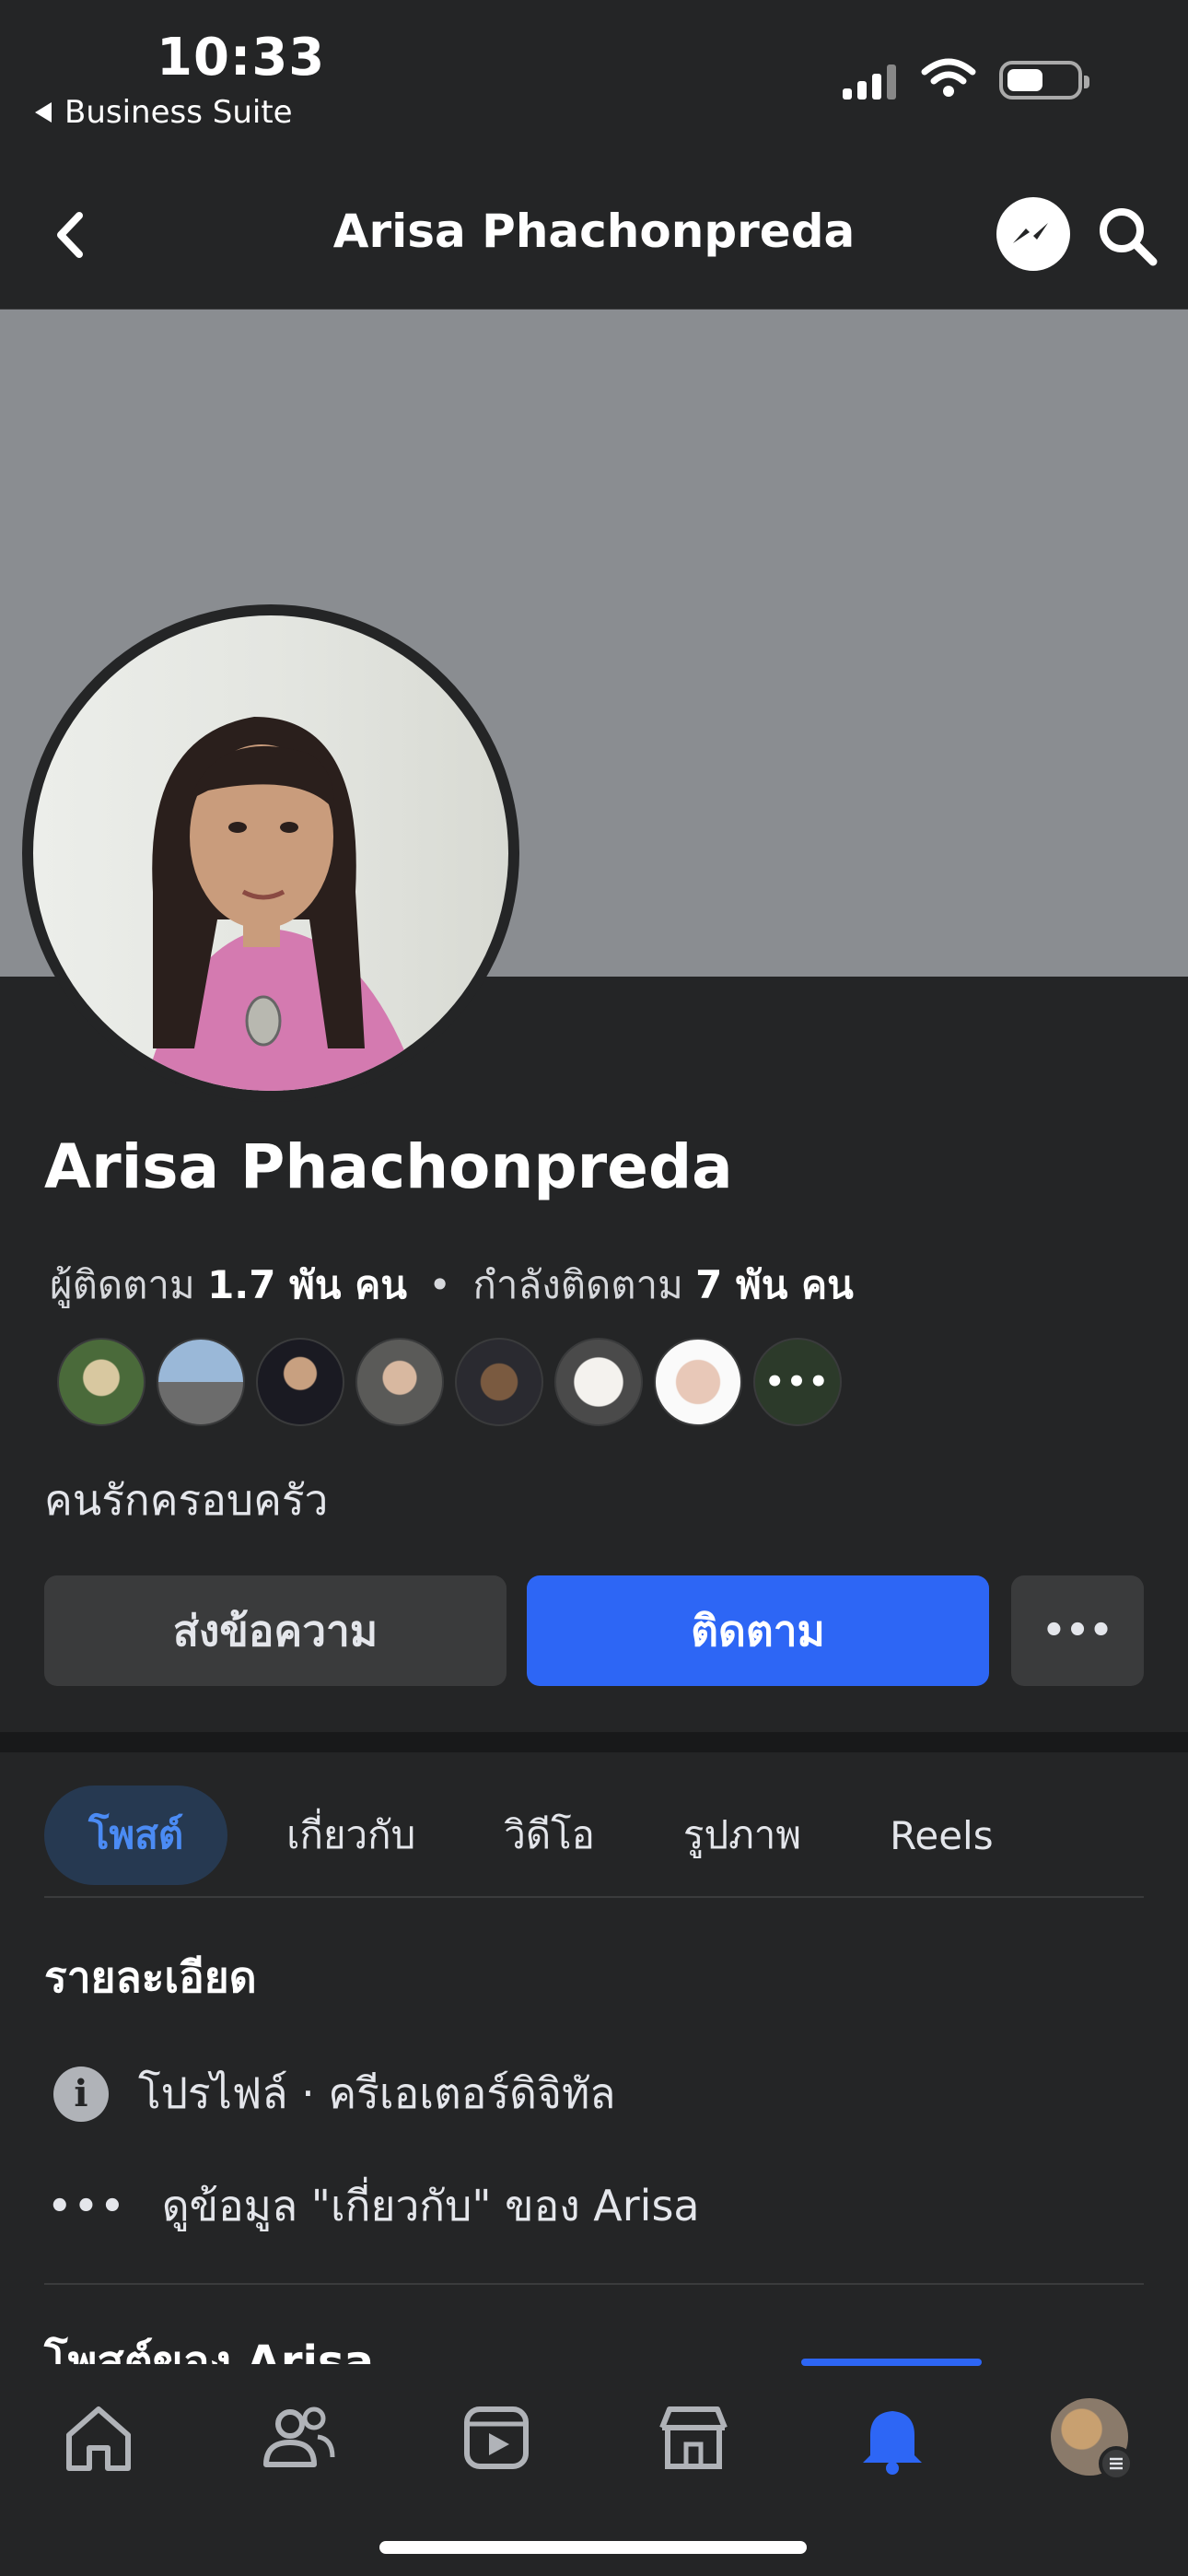 The width and height of the screenshot is (1188, 2576). I want to click on more-dots-icon: •••, so click(87, 2206).